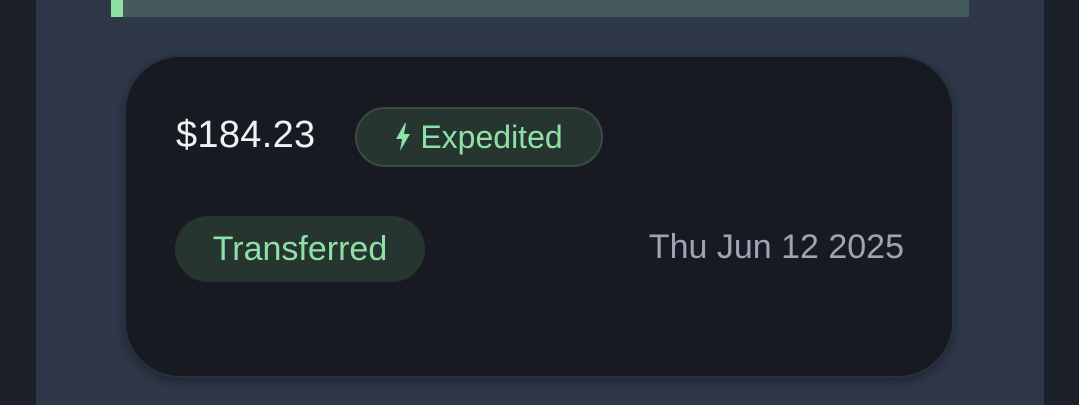 The width and height of the screenshot is (1079, 405). I want to click on status-badge: Transferred, so click(300, 249).